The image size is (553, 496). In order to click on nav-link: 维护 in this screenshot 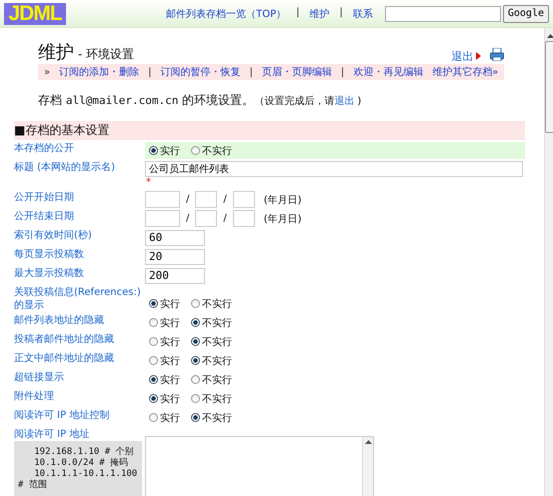, I will do `click(320, 13)`.